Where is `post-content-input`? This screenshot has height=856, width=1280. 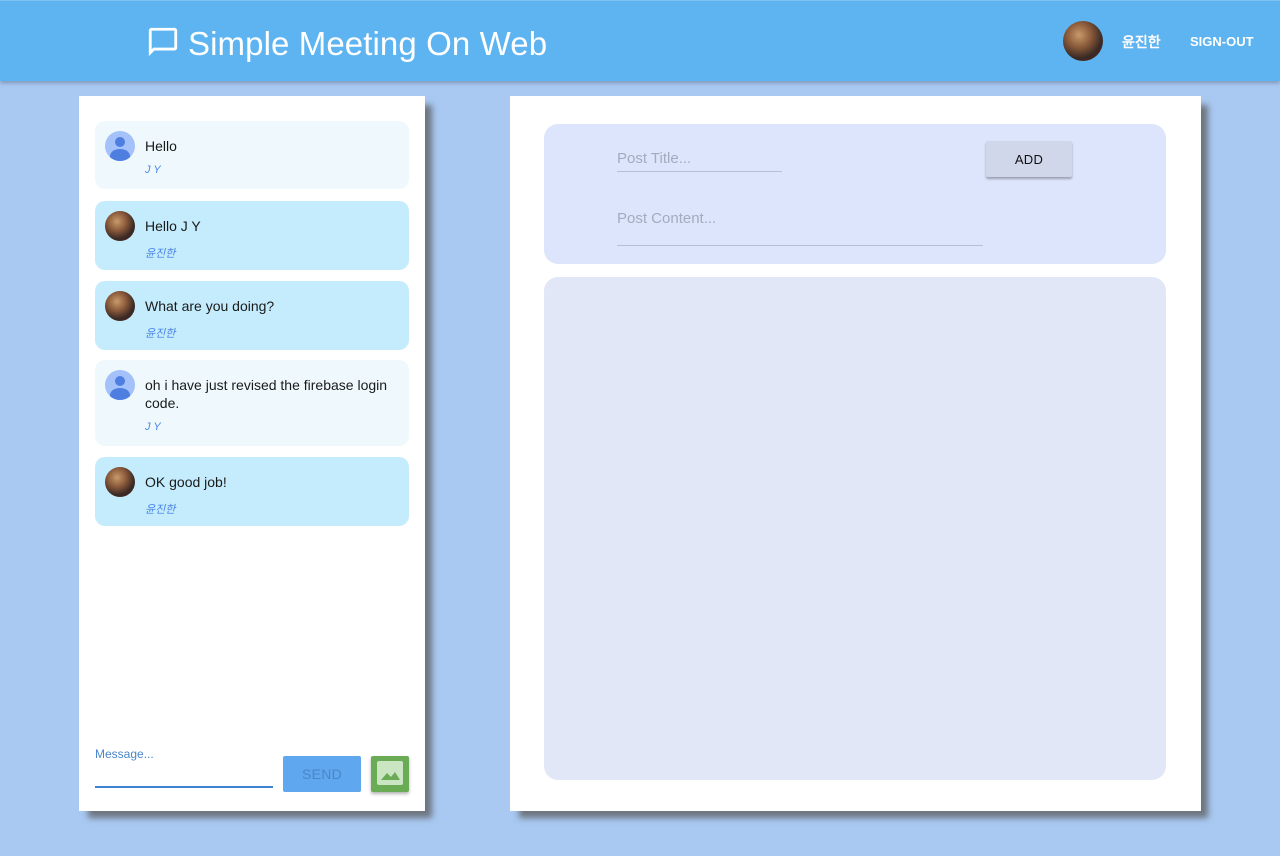
post-content-input is located at coordinates (800, 227).